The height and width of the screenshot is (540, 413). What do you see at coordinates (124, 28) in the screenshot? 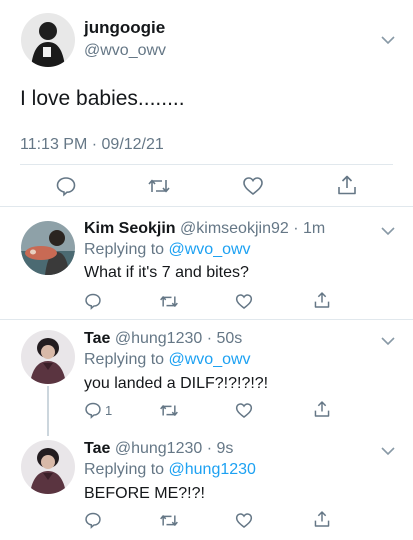
I see `display-name: jungoogie` at bounding box center [124, 28].